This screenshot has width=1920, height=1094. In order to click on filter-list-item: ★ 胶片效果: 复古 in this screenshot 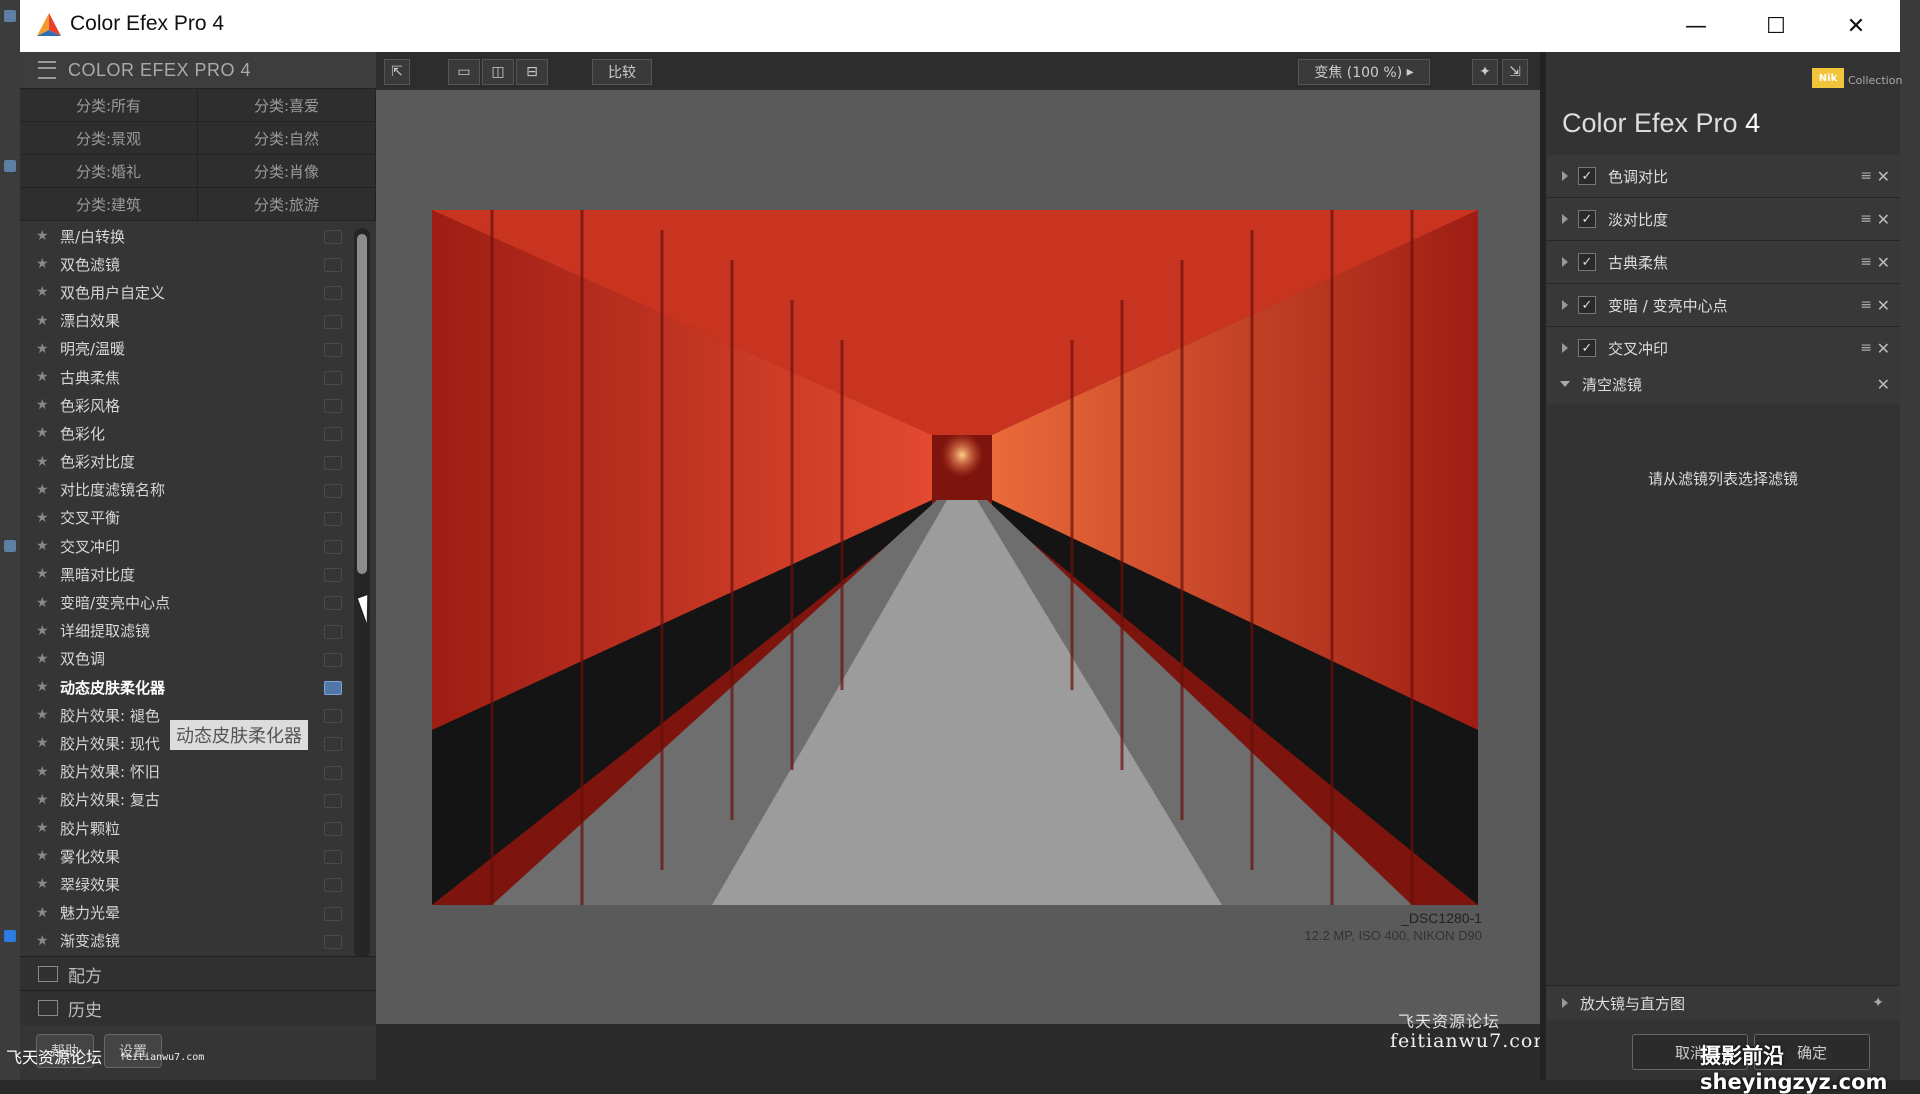, I will do `click(198, 800)`.